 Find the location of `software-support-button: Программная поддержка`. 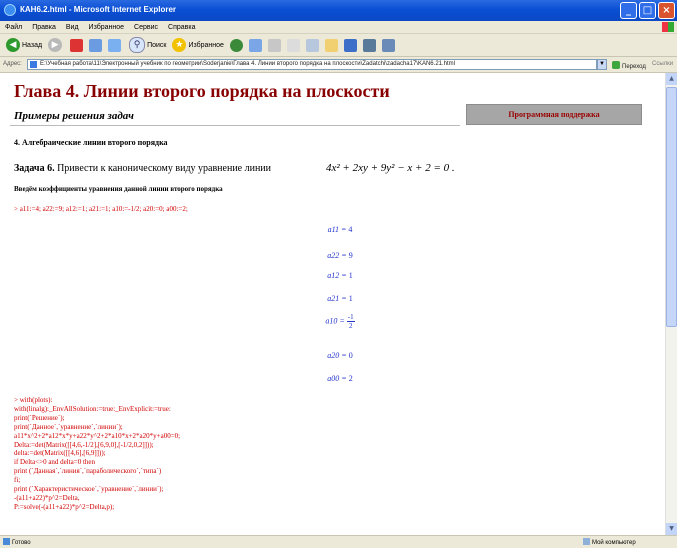

software-support-button: Программная поддержка is located at coordinates (554, 114).